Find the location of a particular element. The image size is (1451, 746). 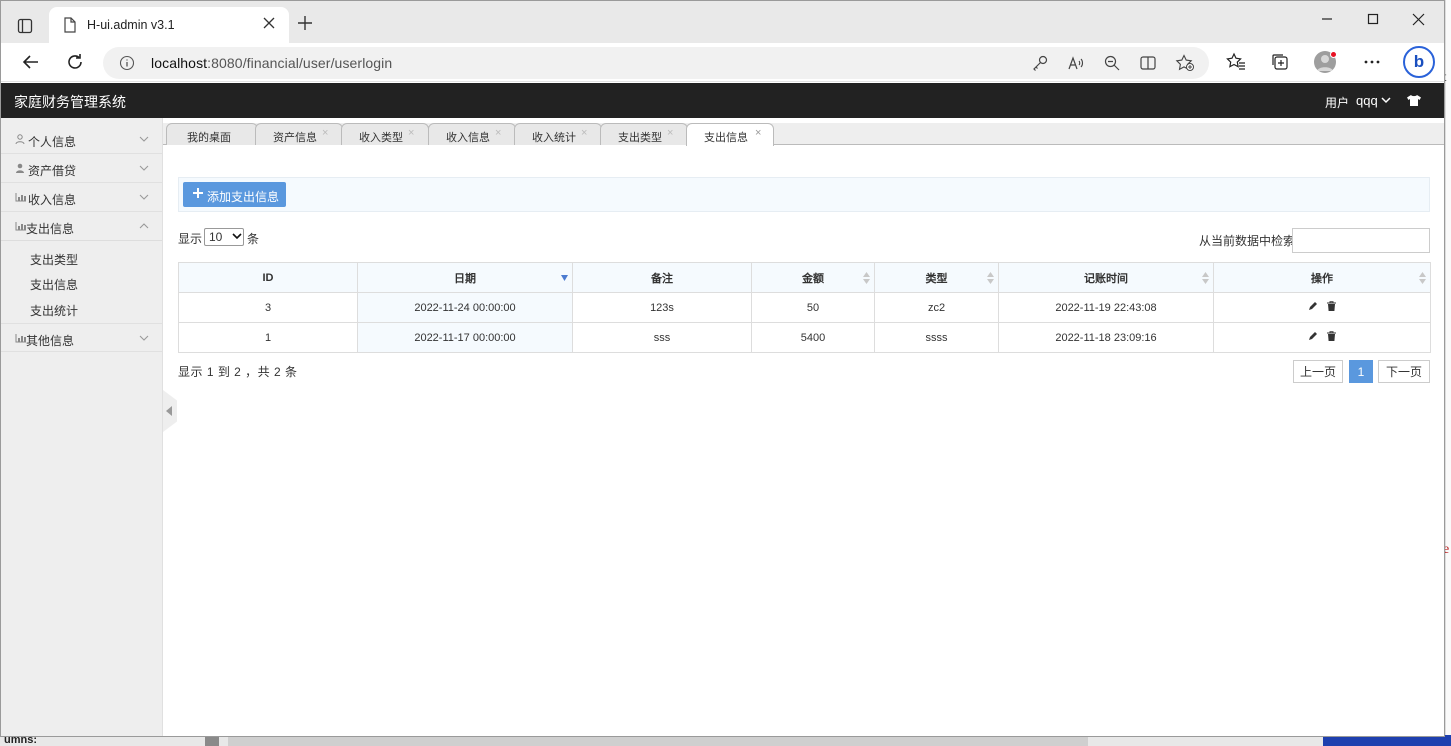

tab-income-info: 收入信息 × is located at coordinates (472, 134).